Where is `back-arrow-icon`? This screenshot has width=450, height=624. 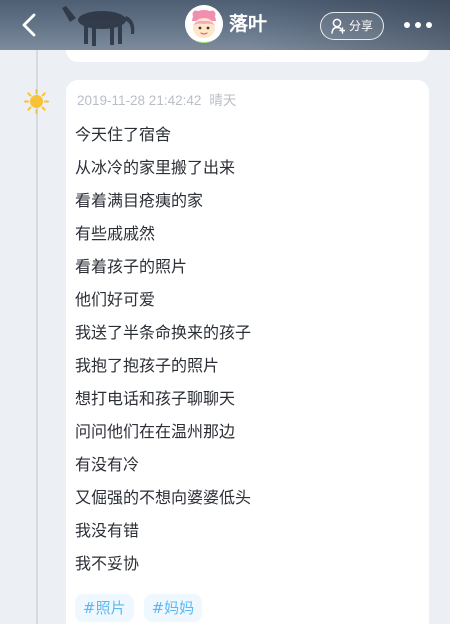
back-arrow-icon is located at coordinates (29, 25).